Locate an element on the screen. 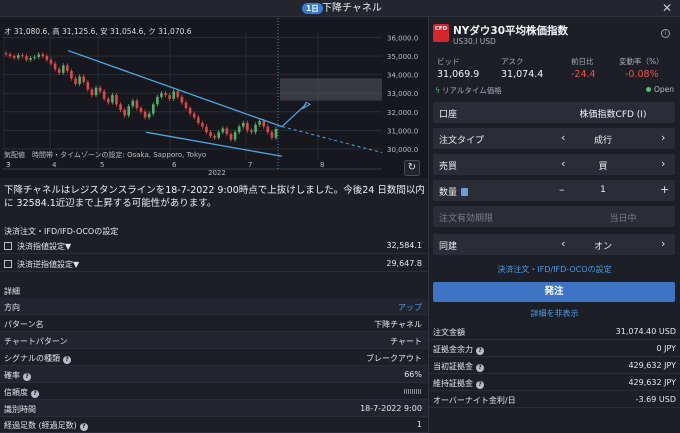  market-status: Open is located at coordinates (659, 89).